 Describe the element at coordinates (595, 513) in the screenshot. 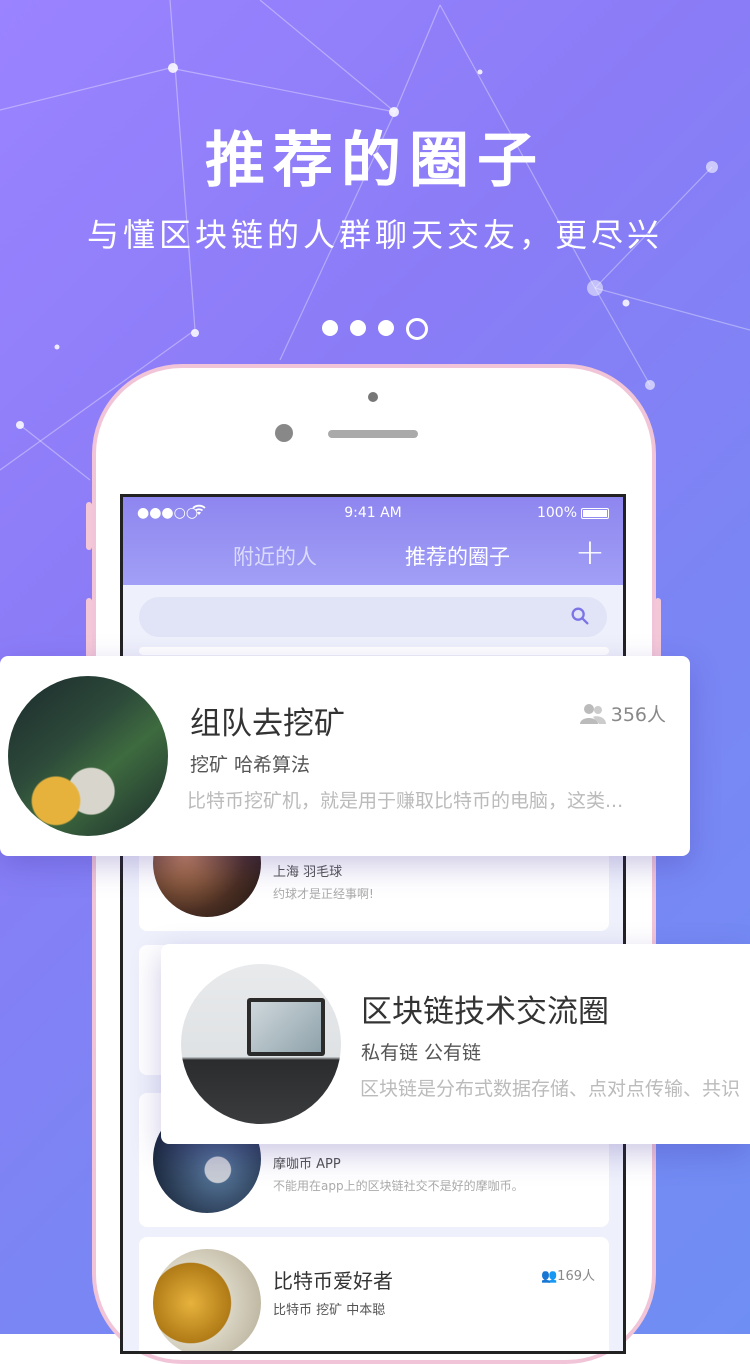

I see `battery-icon` at that location.